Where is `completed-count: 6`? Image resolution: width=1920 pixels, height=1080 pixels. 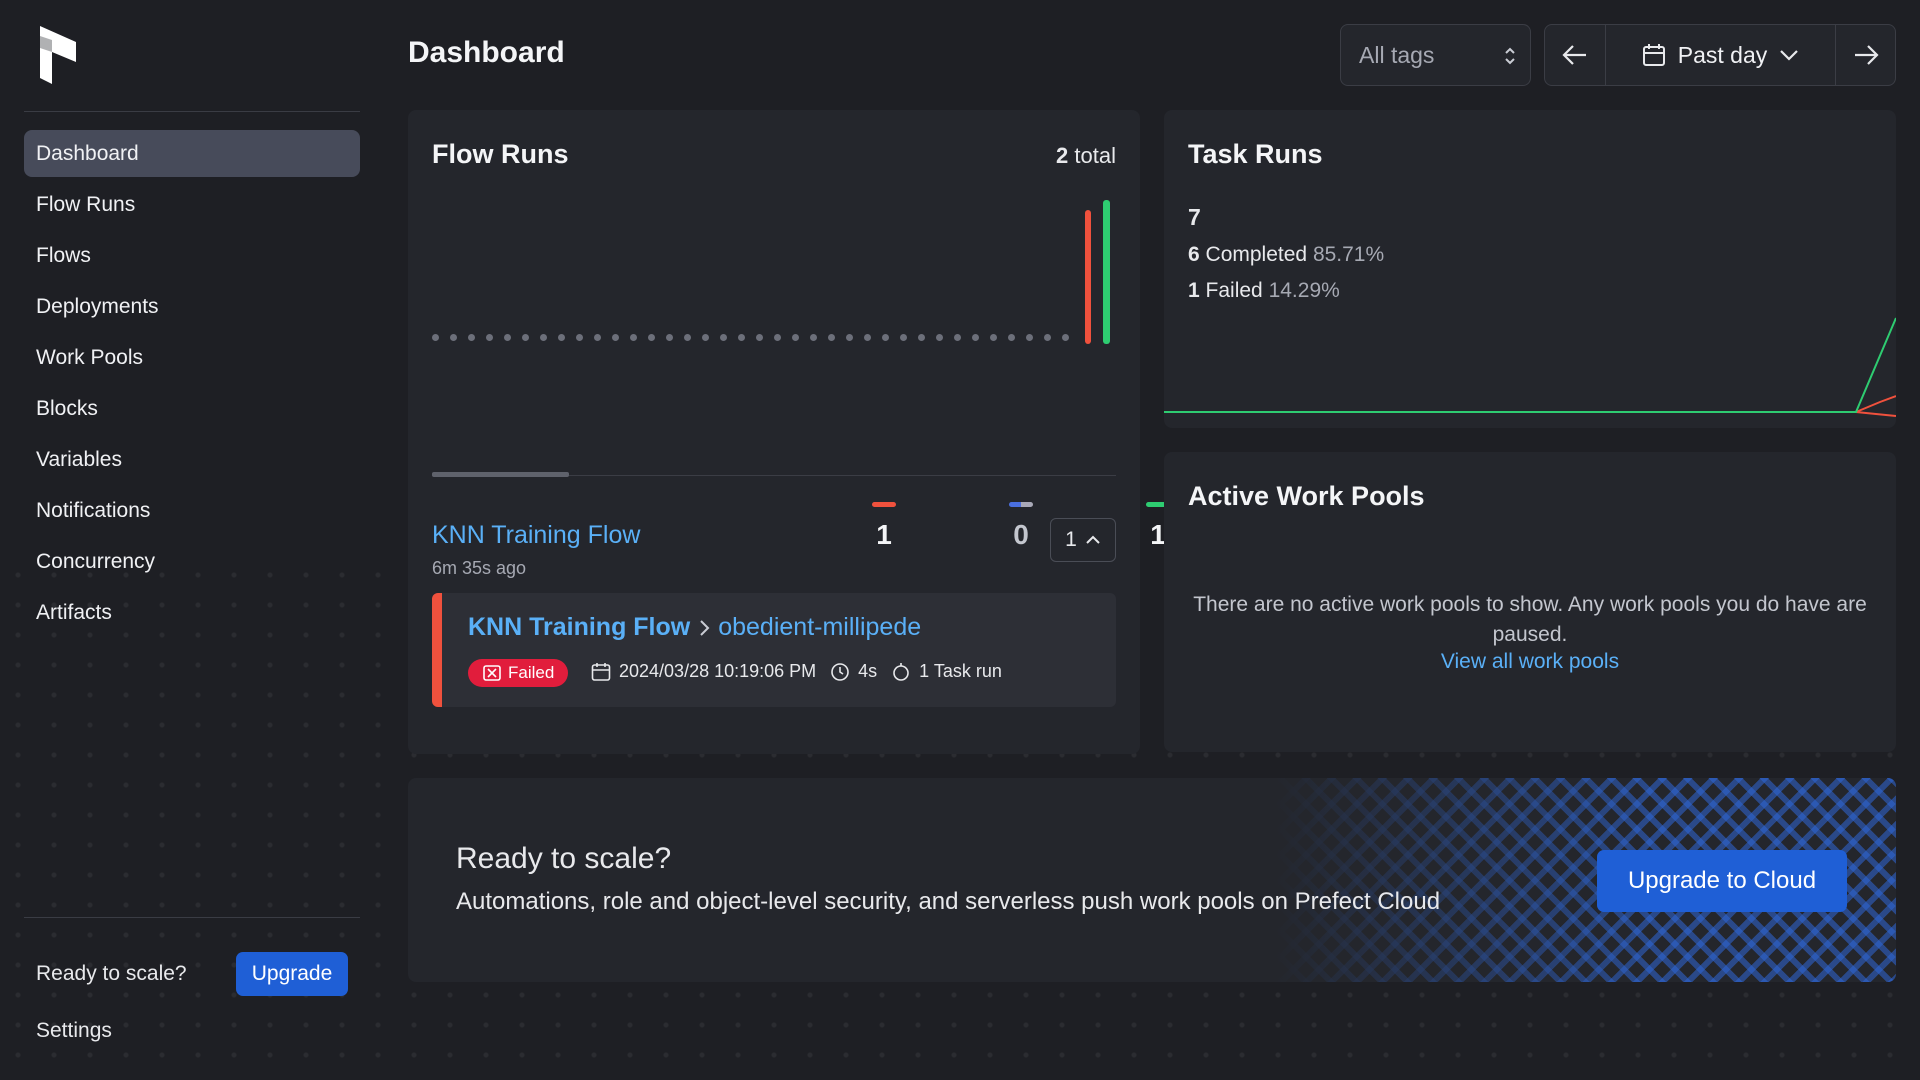 completed-count: 6 is located at coordinates (1194, 254).